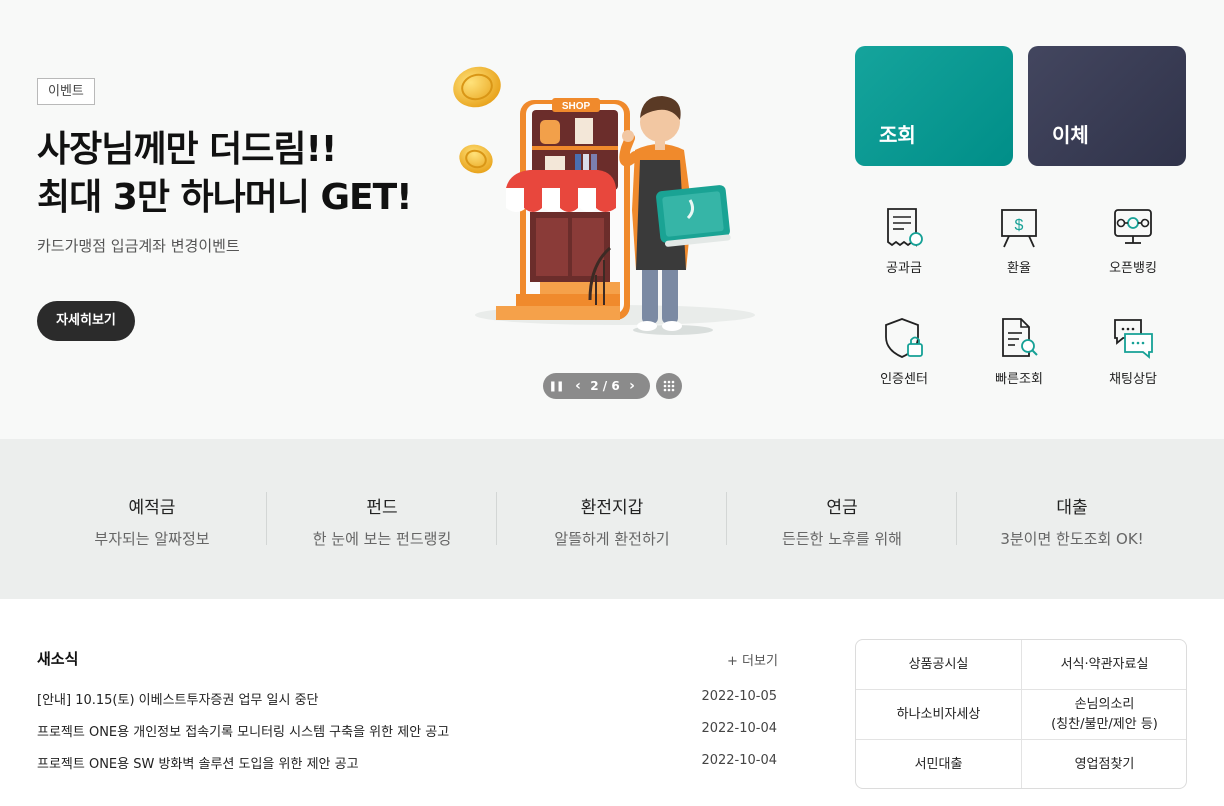  Describe the element at coordinates (1133, 268) in the screenshot. I see `service-label: 오픈뱅킹` at that location.